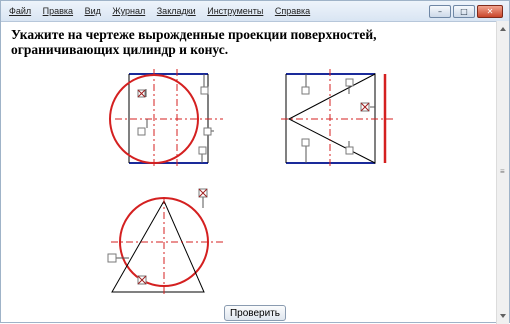 This screenshot has width=510, height=324. What do you see at coordinates (204, 90) in the screenshot?
I see `checkbox-v1-top-right` at bounding box center [204, 90].